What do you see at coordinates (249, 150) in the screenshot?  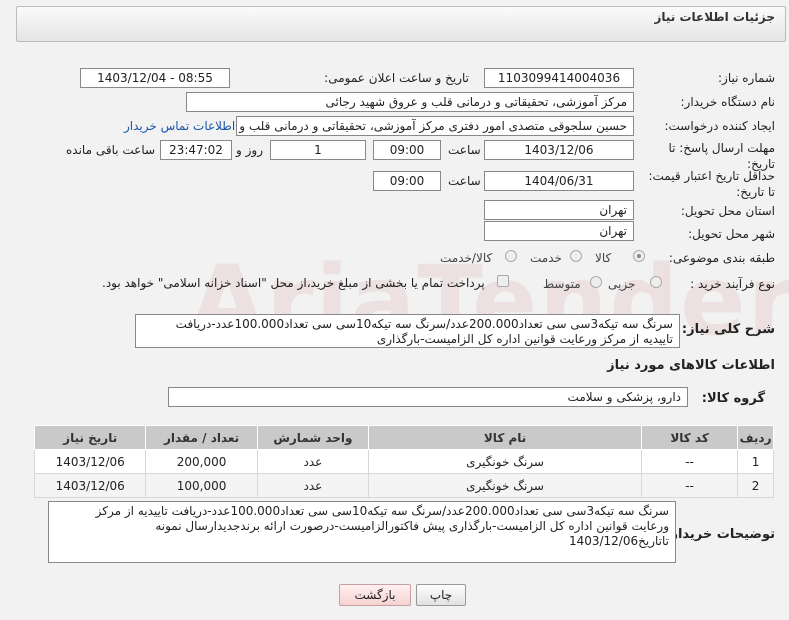 I see `days-label: روز و` at bounding box center [249, 150].